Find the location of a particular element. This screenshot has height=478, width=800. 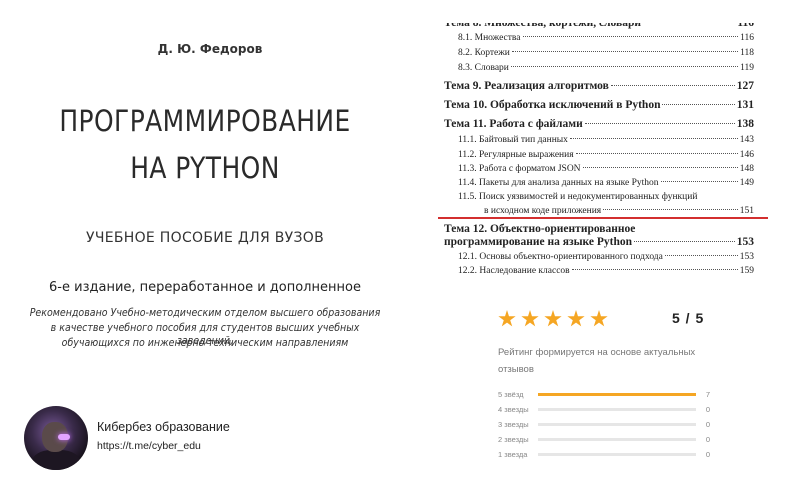

rating-row-label: 2 звезды is located at coordinates (513, 439).